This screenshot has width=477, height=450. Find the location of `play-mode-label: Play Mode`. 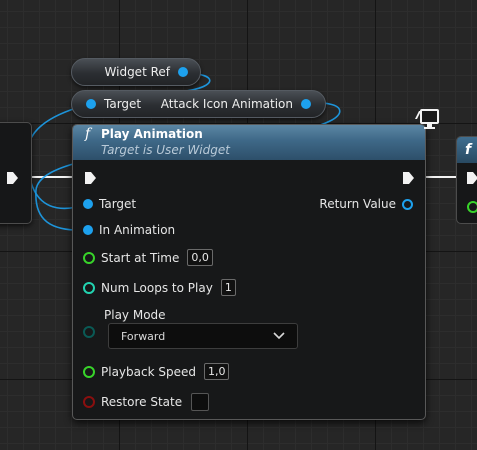

play-mode-label: Play Mode is located at coordinates (135, 315).